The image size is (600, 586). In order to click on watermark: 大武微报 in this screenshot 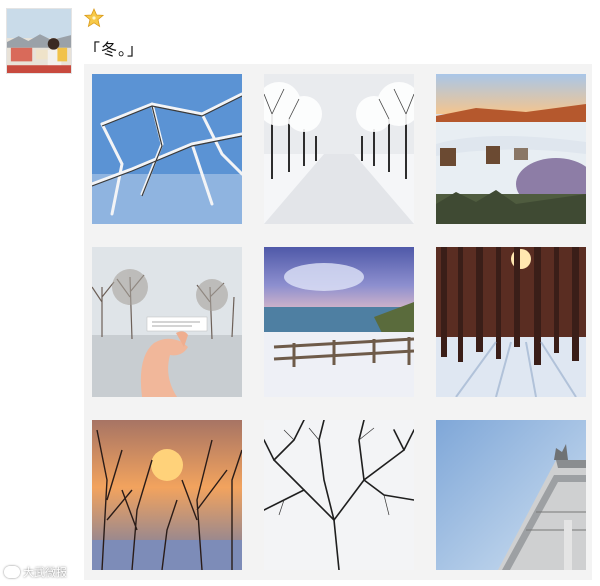, I will do `click(35, 572)`.